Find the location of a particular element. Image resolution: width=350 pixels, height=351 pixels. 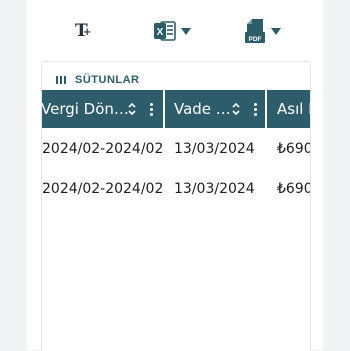

columns-button: SÜTUNLAR is located at coordinates (98, 80).